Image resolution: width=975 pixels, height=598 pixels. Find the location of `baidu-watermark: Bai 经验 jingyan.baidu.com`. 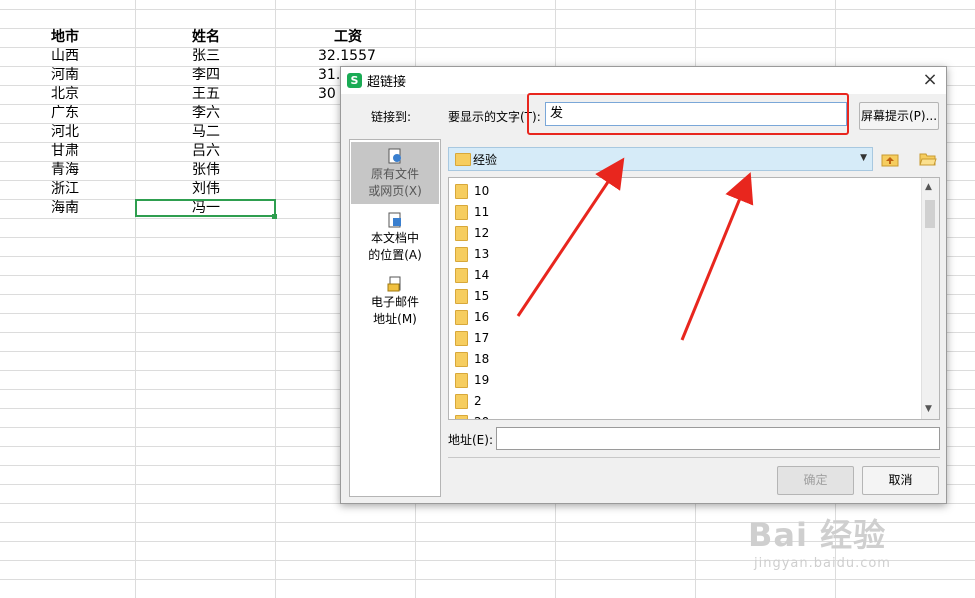

baidu-watermark: Bai 经验 jingyan.baidu.com is located at coordinates (819, 540).